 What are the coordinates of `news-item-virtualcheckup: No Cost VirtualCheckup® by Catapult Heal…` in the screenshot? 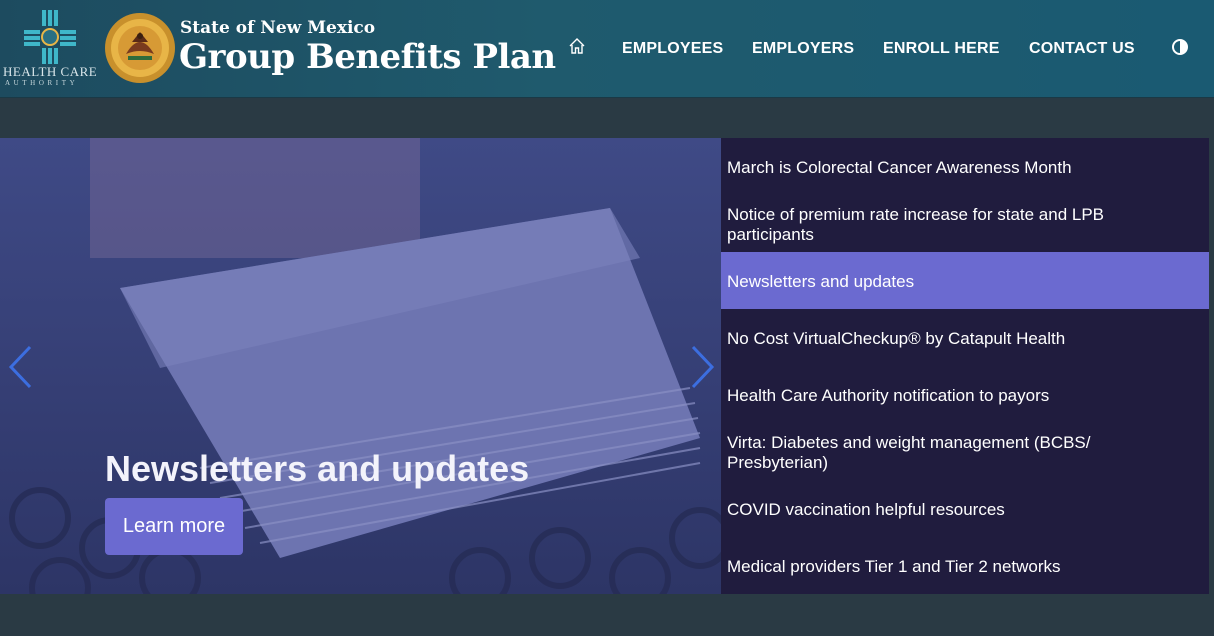 It's located at (965, 339).